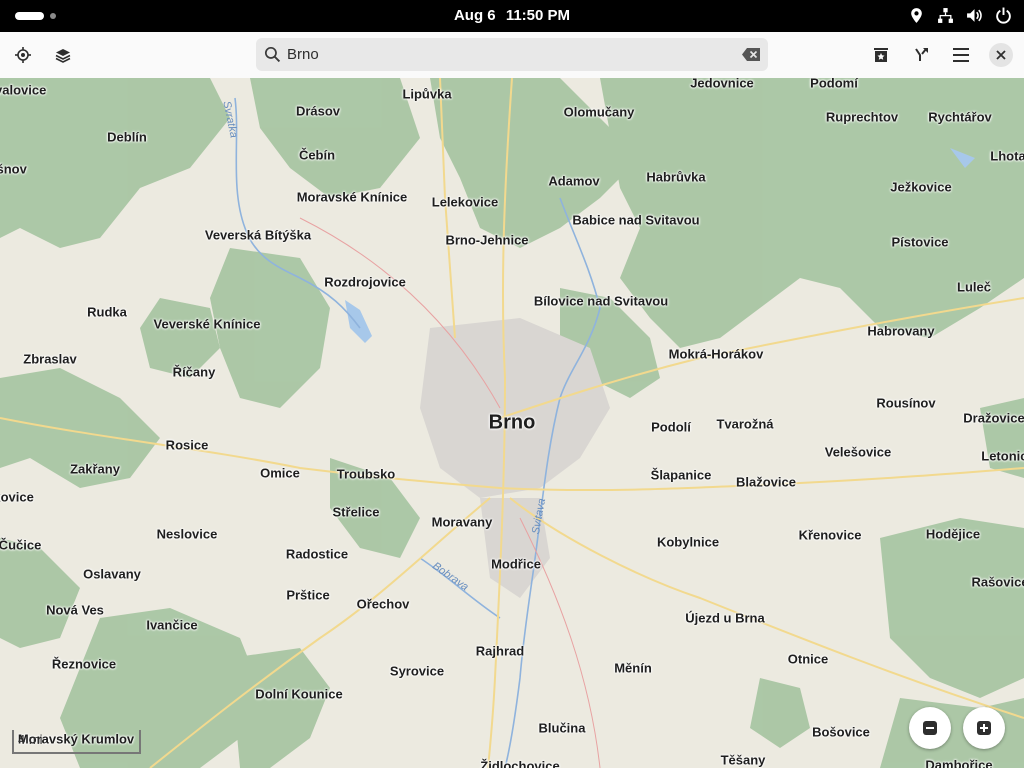 This screenshot has height=768, width=1024. I want to click on scale-bar: 4 mi, so click(76, 742).